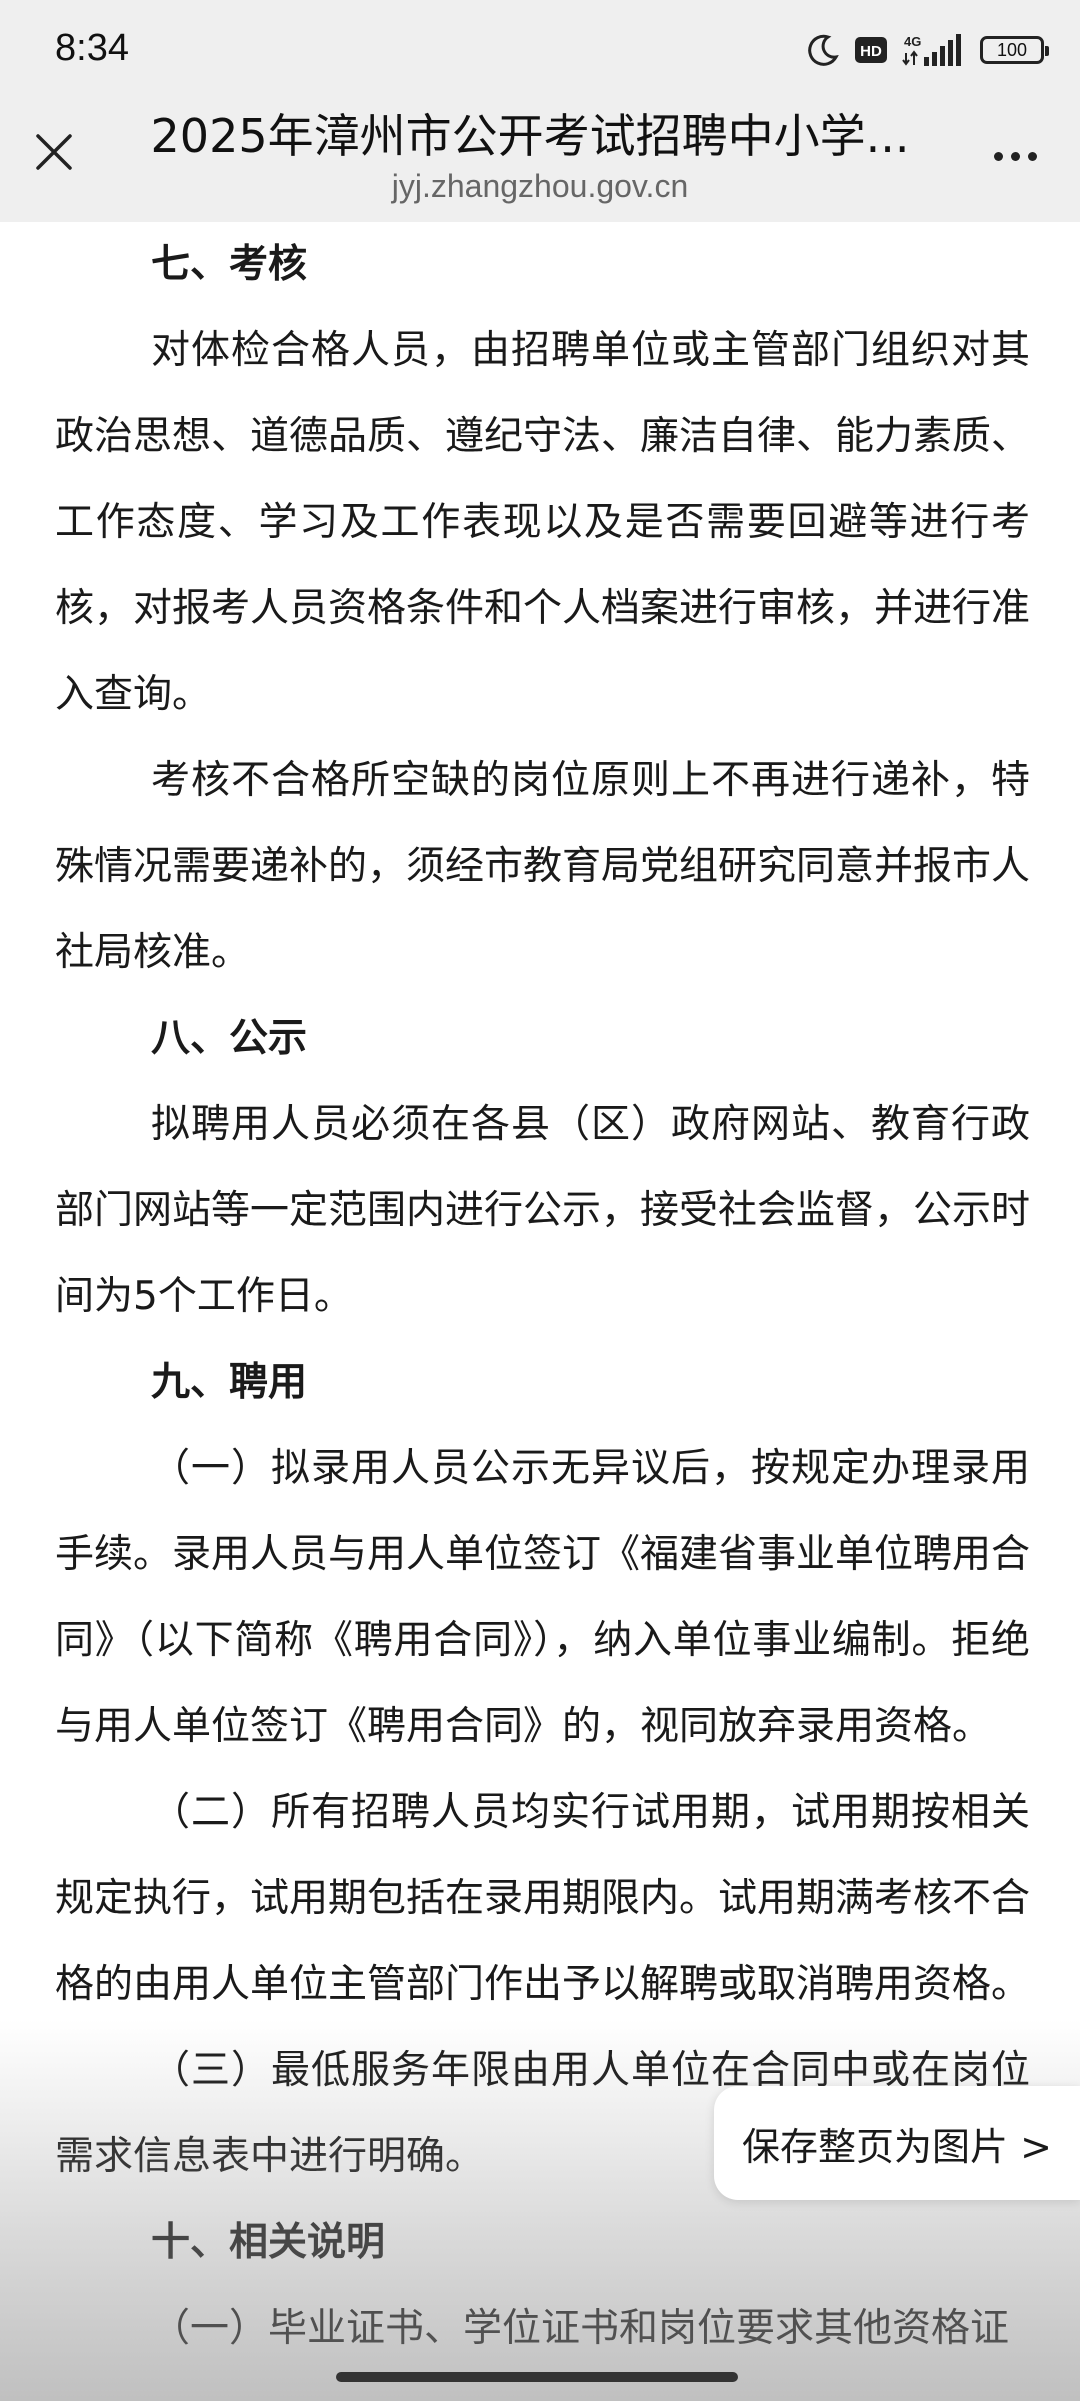 The width and height of the screenshot is (1080, 2401). I want to click on gesture-navigation-bar, so click(537, 2377).